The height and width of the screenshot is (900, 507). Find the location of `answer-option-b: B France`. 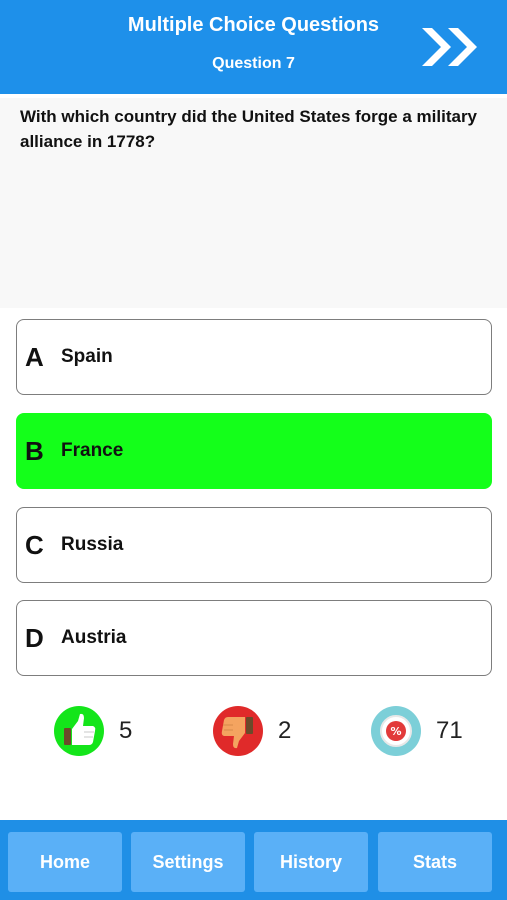

answer-option-b: B France is located at coordinates (254, 451).